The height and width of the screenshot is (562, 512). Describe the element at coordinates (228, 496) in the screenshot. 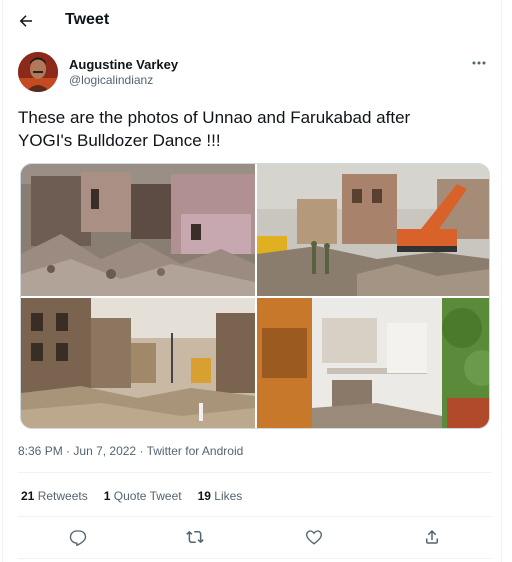

I see `likes-label: Likes` at that location.